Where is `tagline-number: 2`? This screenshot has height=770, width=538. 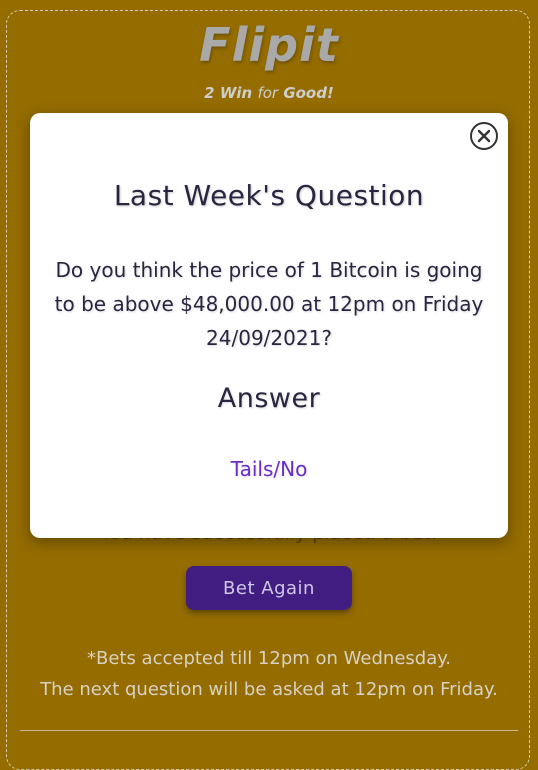
tagline-number: 2 is located at coordinates (209, 93).